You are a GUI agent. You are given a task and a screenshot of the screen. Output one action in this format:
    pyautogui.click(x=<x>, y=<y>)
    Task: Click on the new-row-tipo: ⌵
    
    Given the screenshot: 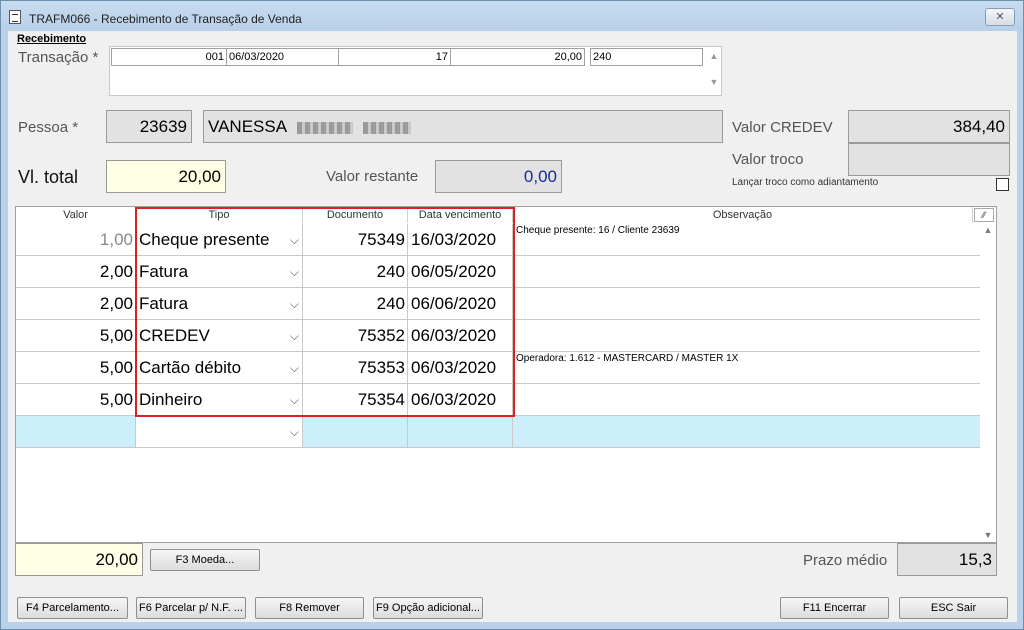 What is the action you would take?
    pyautogui.click(x=219, y=432)
    